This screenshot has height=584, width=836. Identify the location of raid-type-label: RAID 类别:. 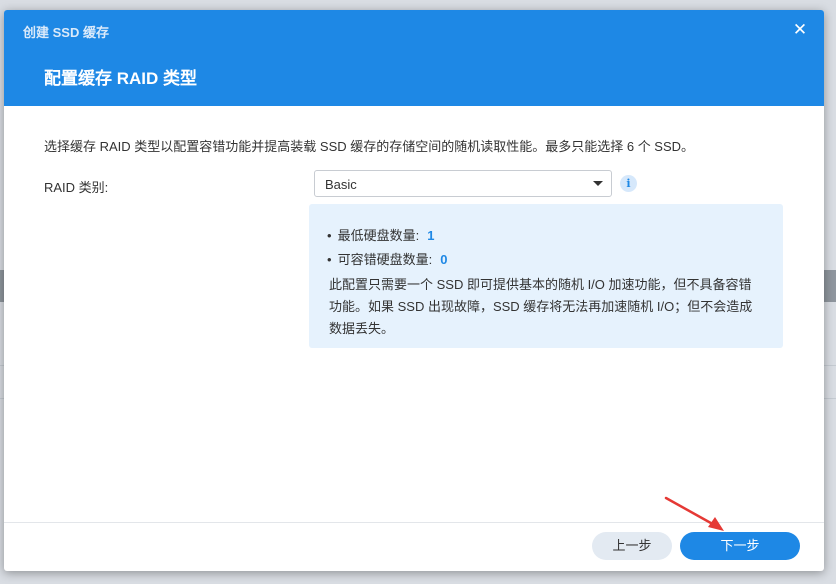
(76, 187).